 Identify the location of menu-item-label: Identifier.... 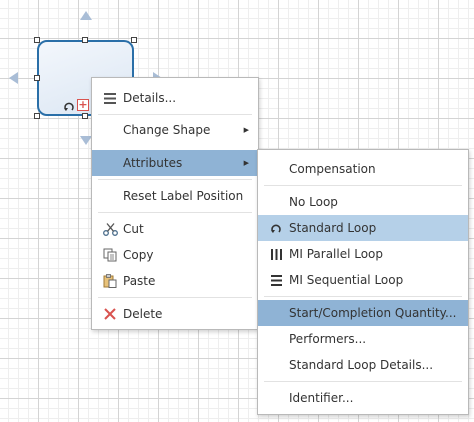
(321, 398).